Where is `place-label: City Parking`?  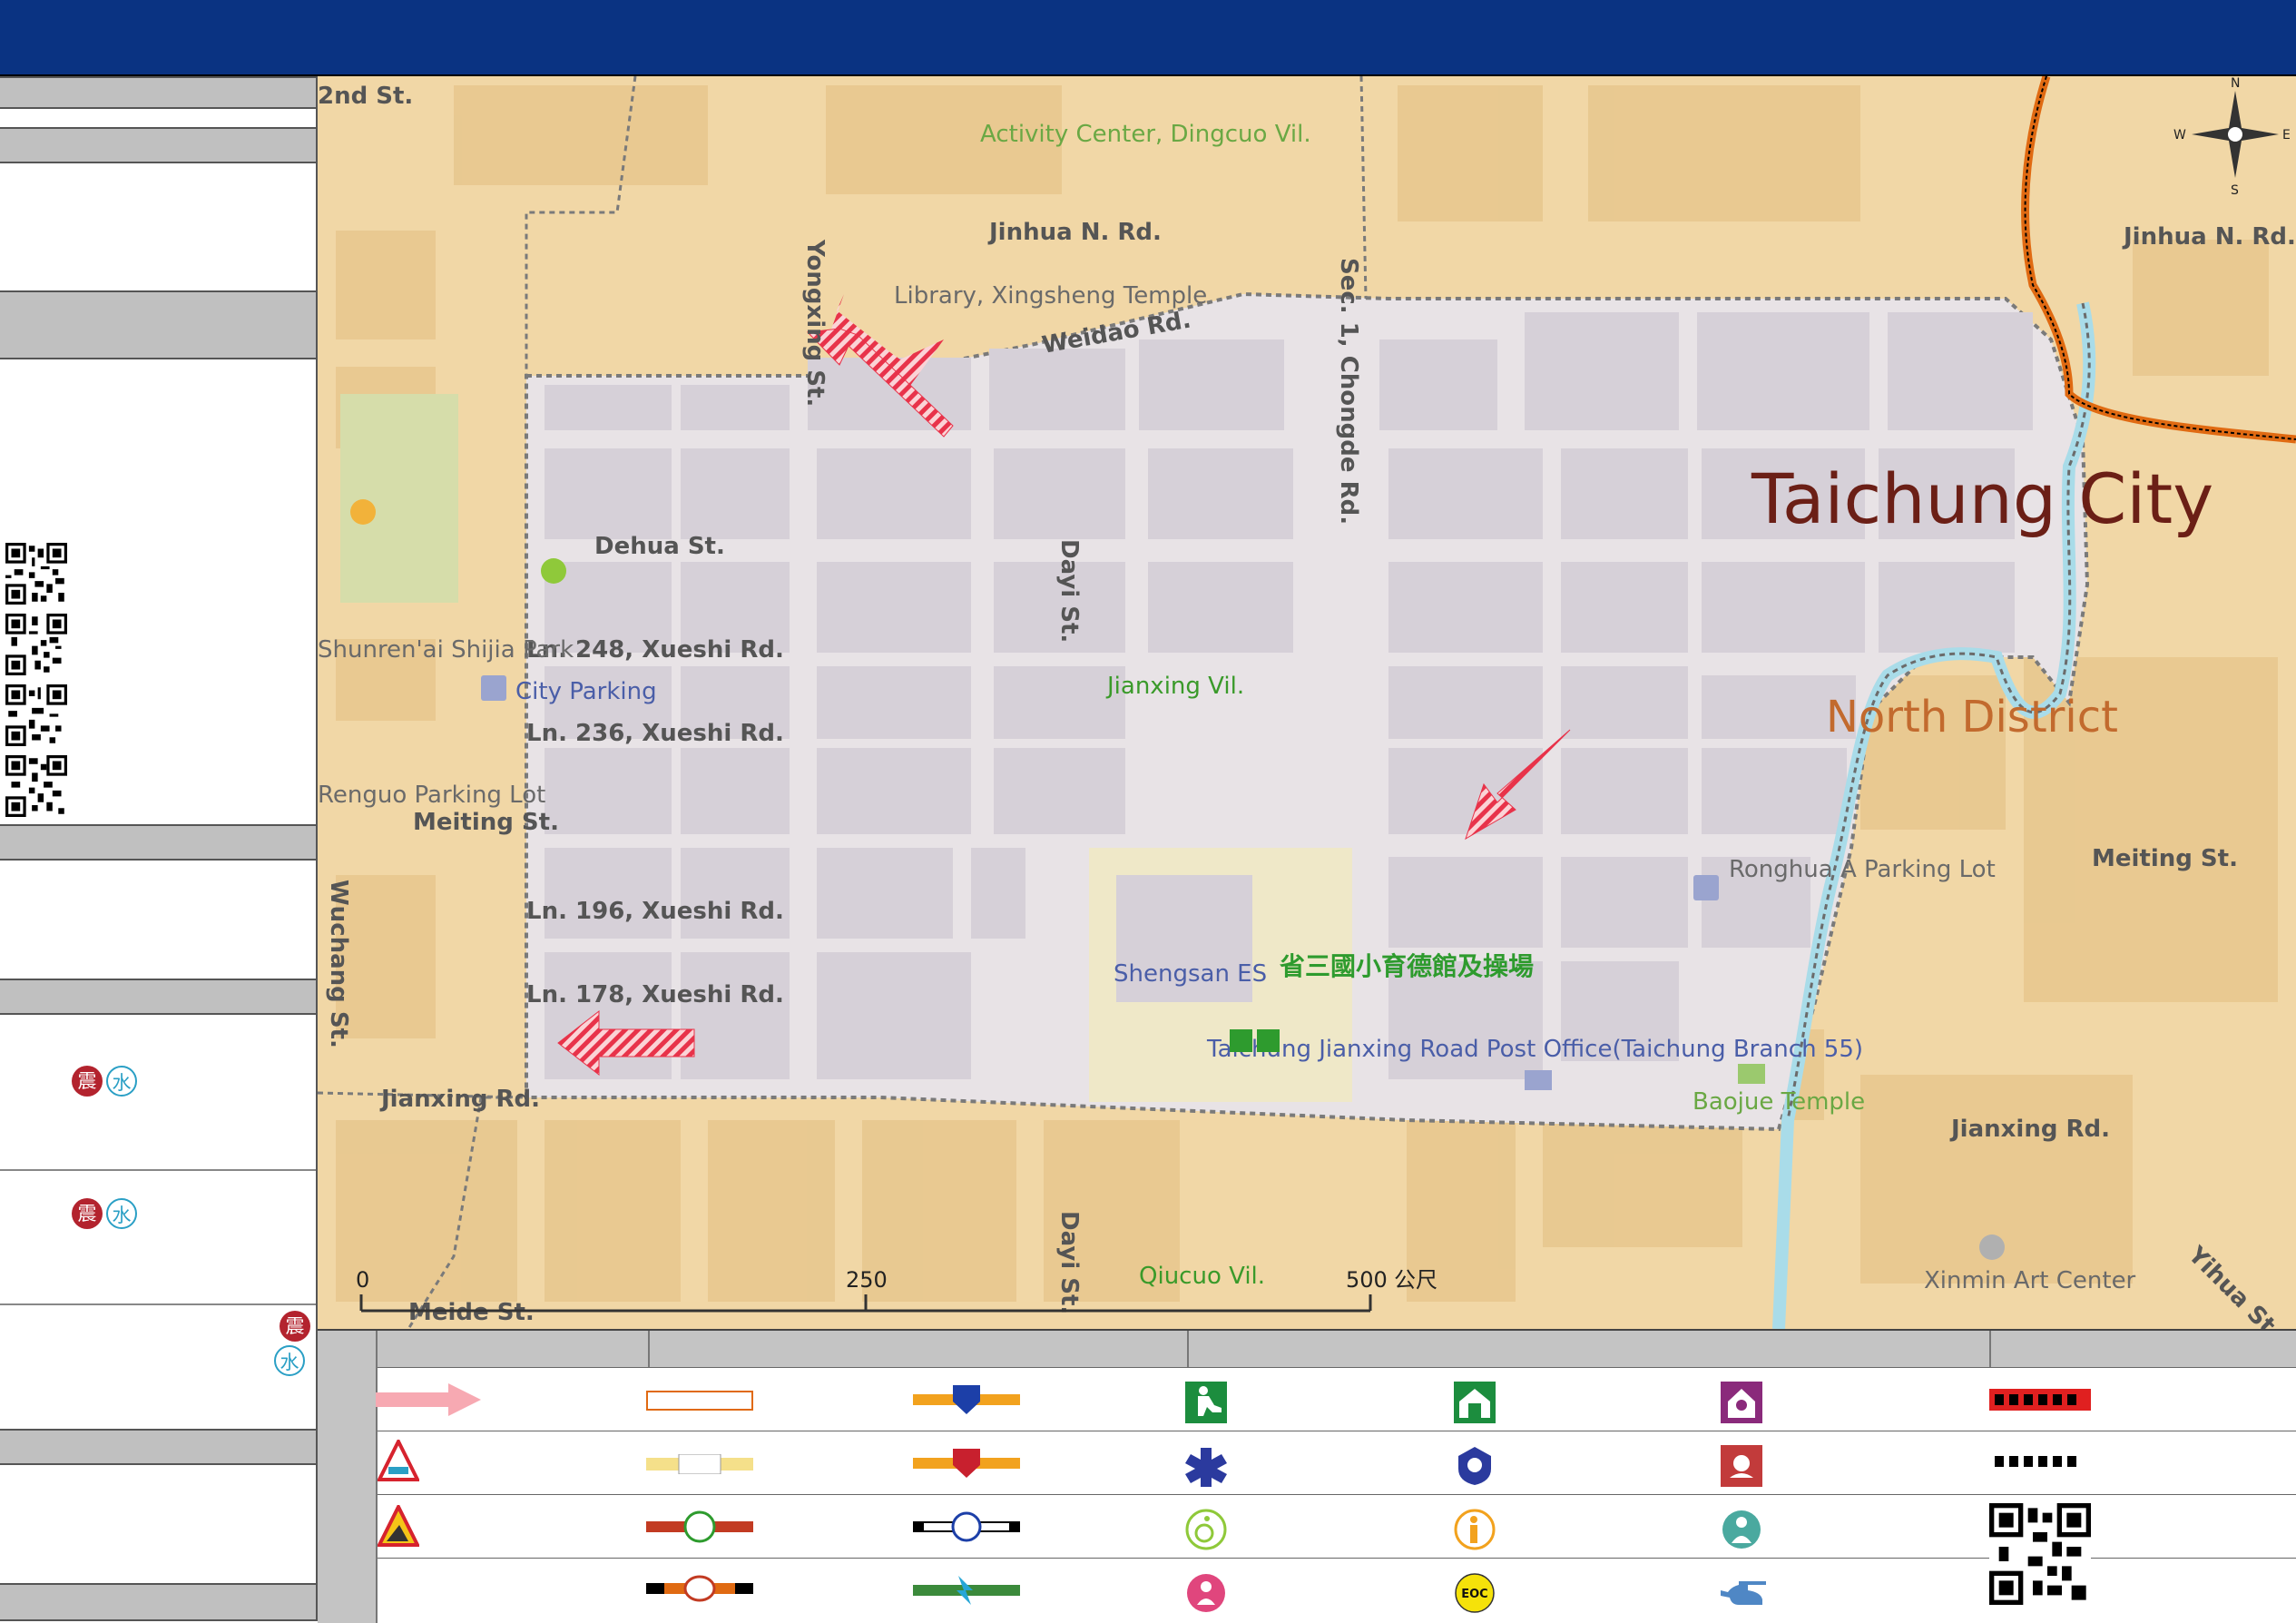 place-label: City Parking is located at coordinates (586, 692).